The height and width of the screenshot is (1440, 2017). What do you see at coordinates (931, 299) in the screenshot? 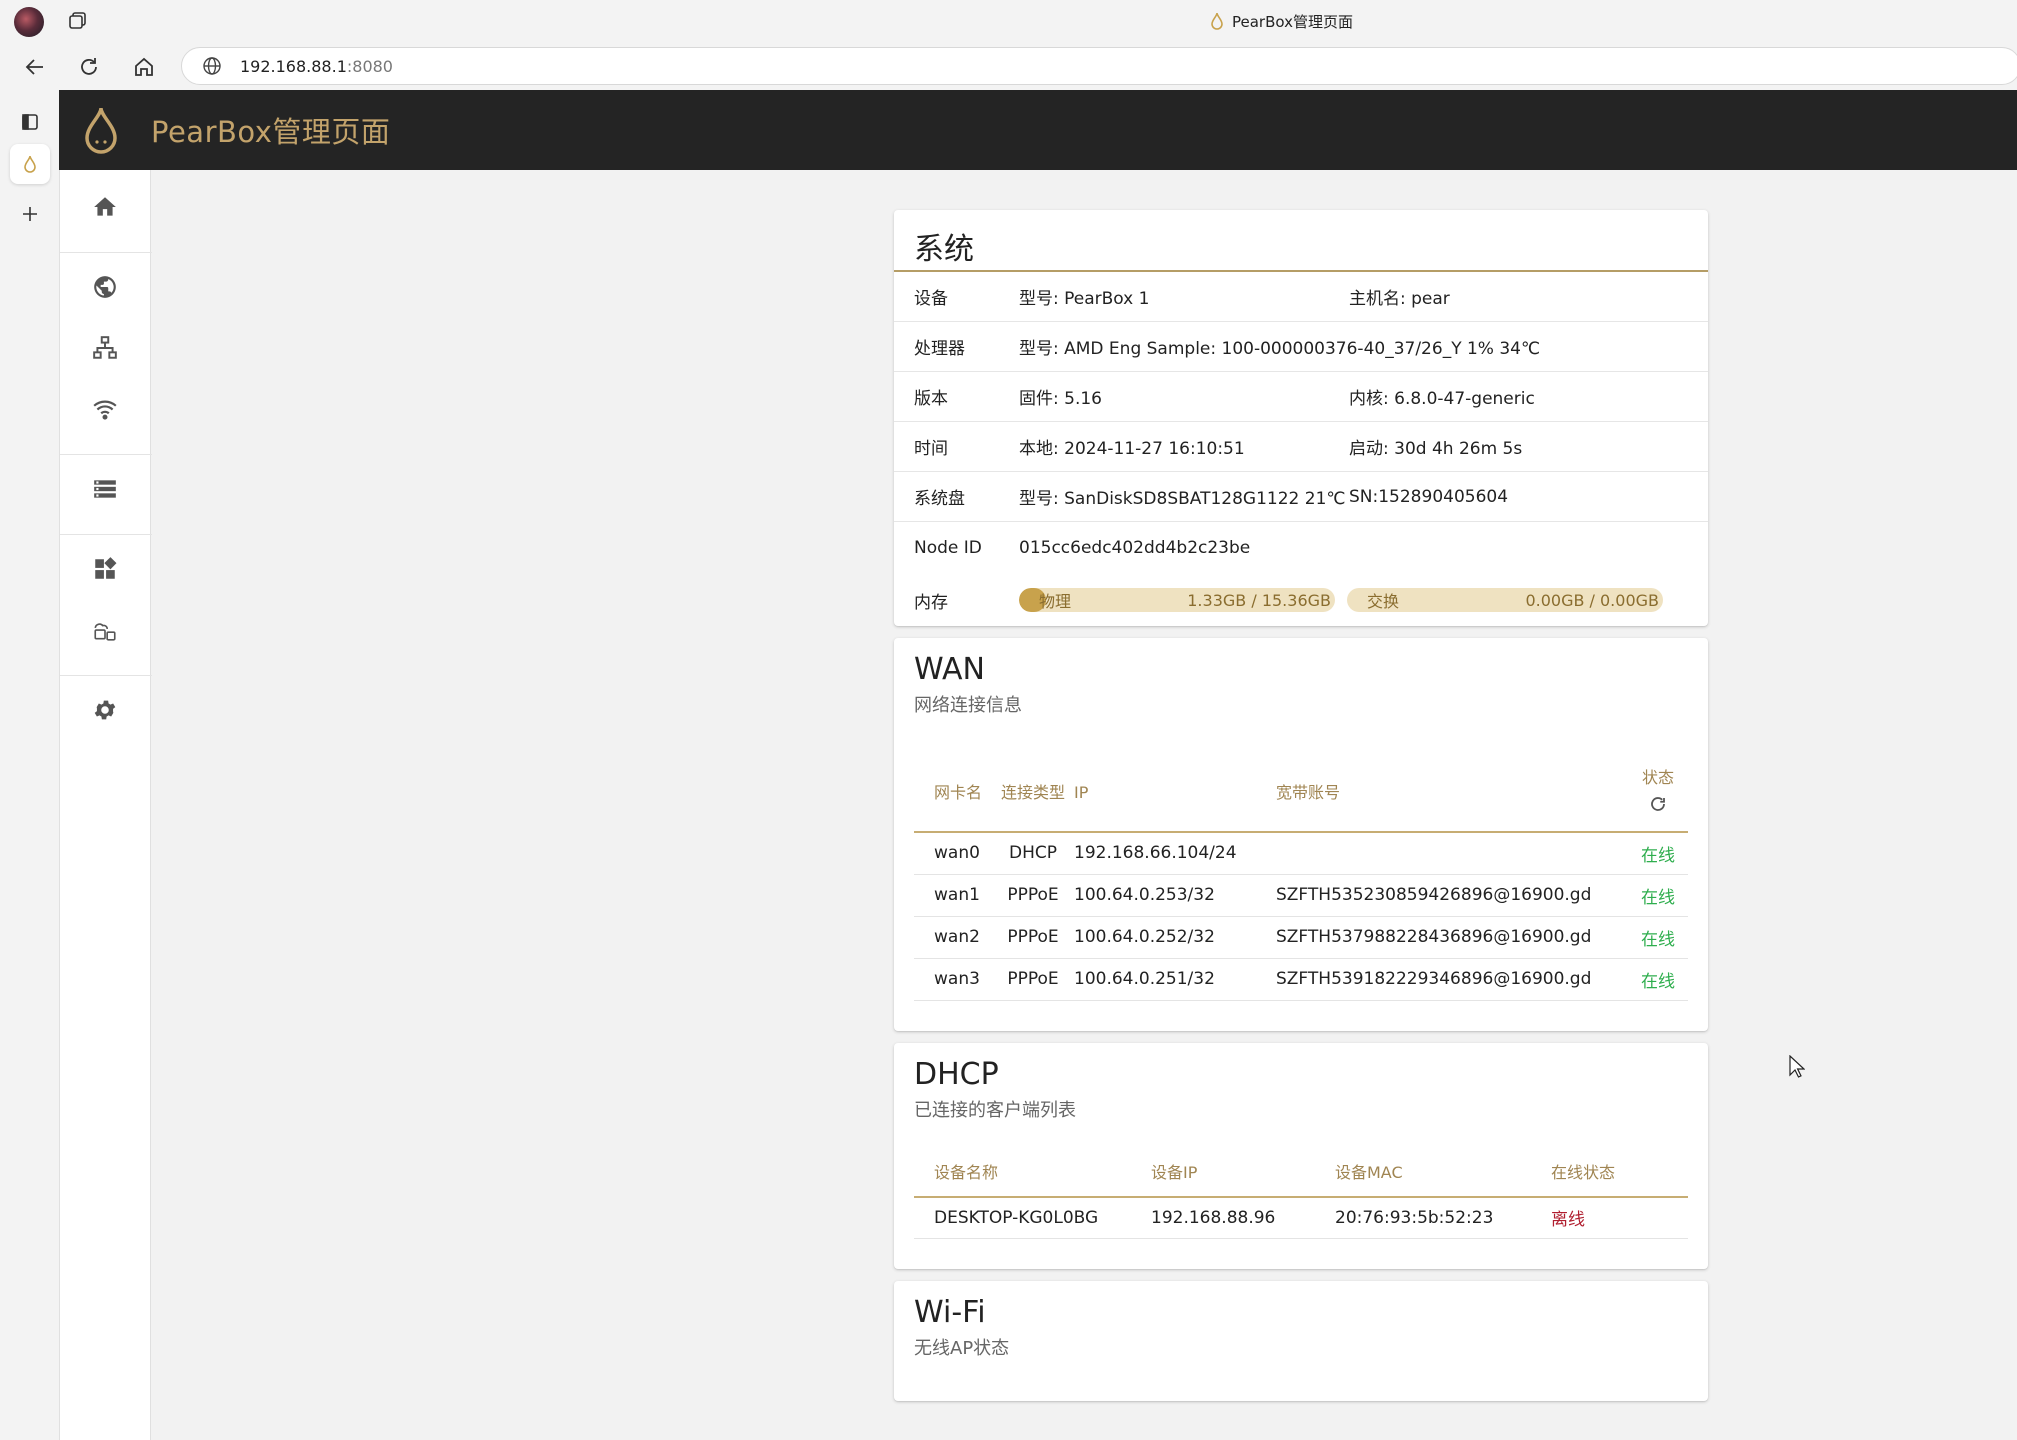
I see `system-row-label: 设备` at bounding box center [931, 299].